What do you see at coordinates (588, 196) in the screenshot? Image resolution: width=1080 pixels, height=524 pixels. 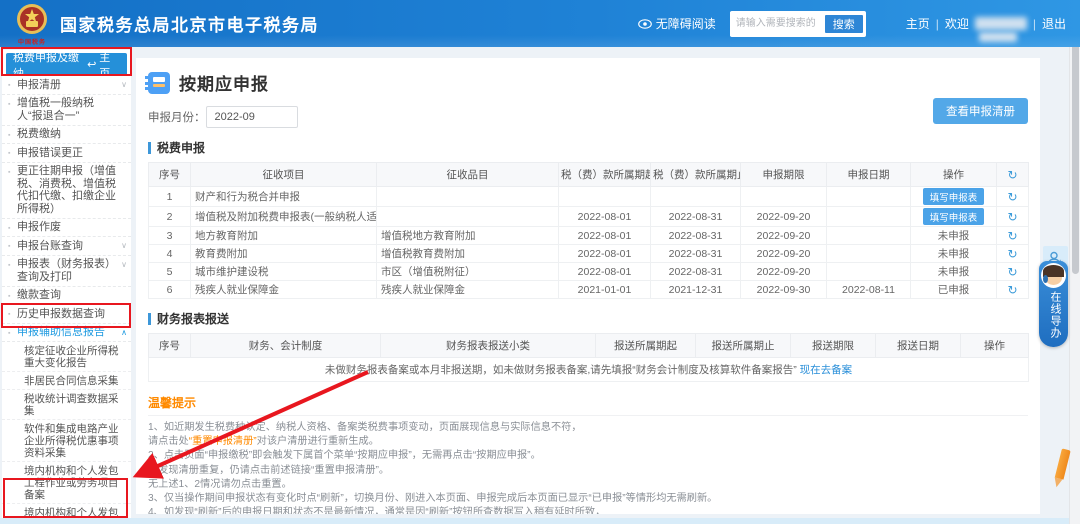 I see `table-row: 1 财产和行为税合并申报 填写申报表 ↻` at bounding box center [588, 196].